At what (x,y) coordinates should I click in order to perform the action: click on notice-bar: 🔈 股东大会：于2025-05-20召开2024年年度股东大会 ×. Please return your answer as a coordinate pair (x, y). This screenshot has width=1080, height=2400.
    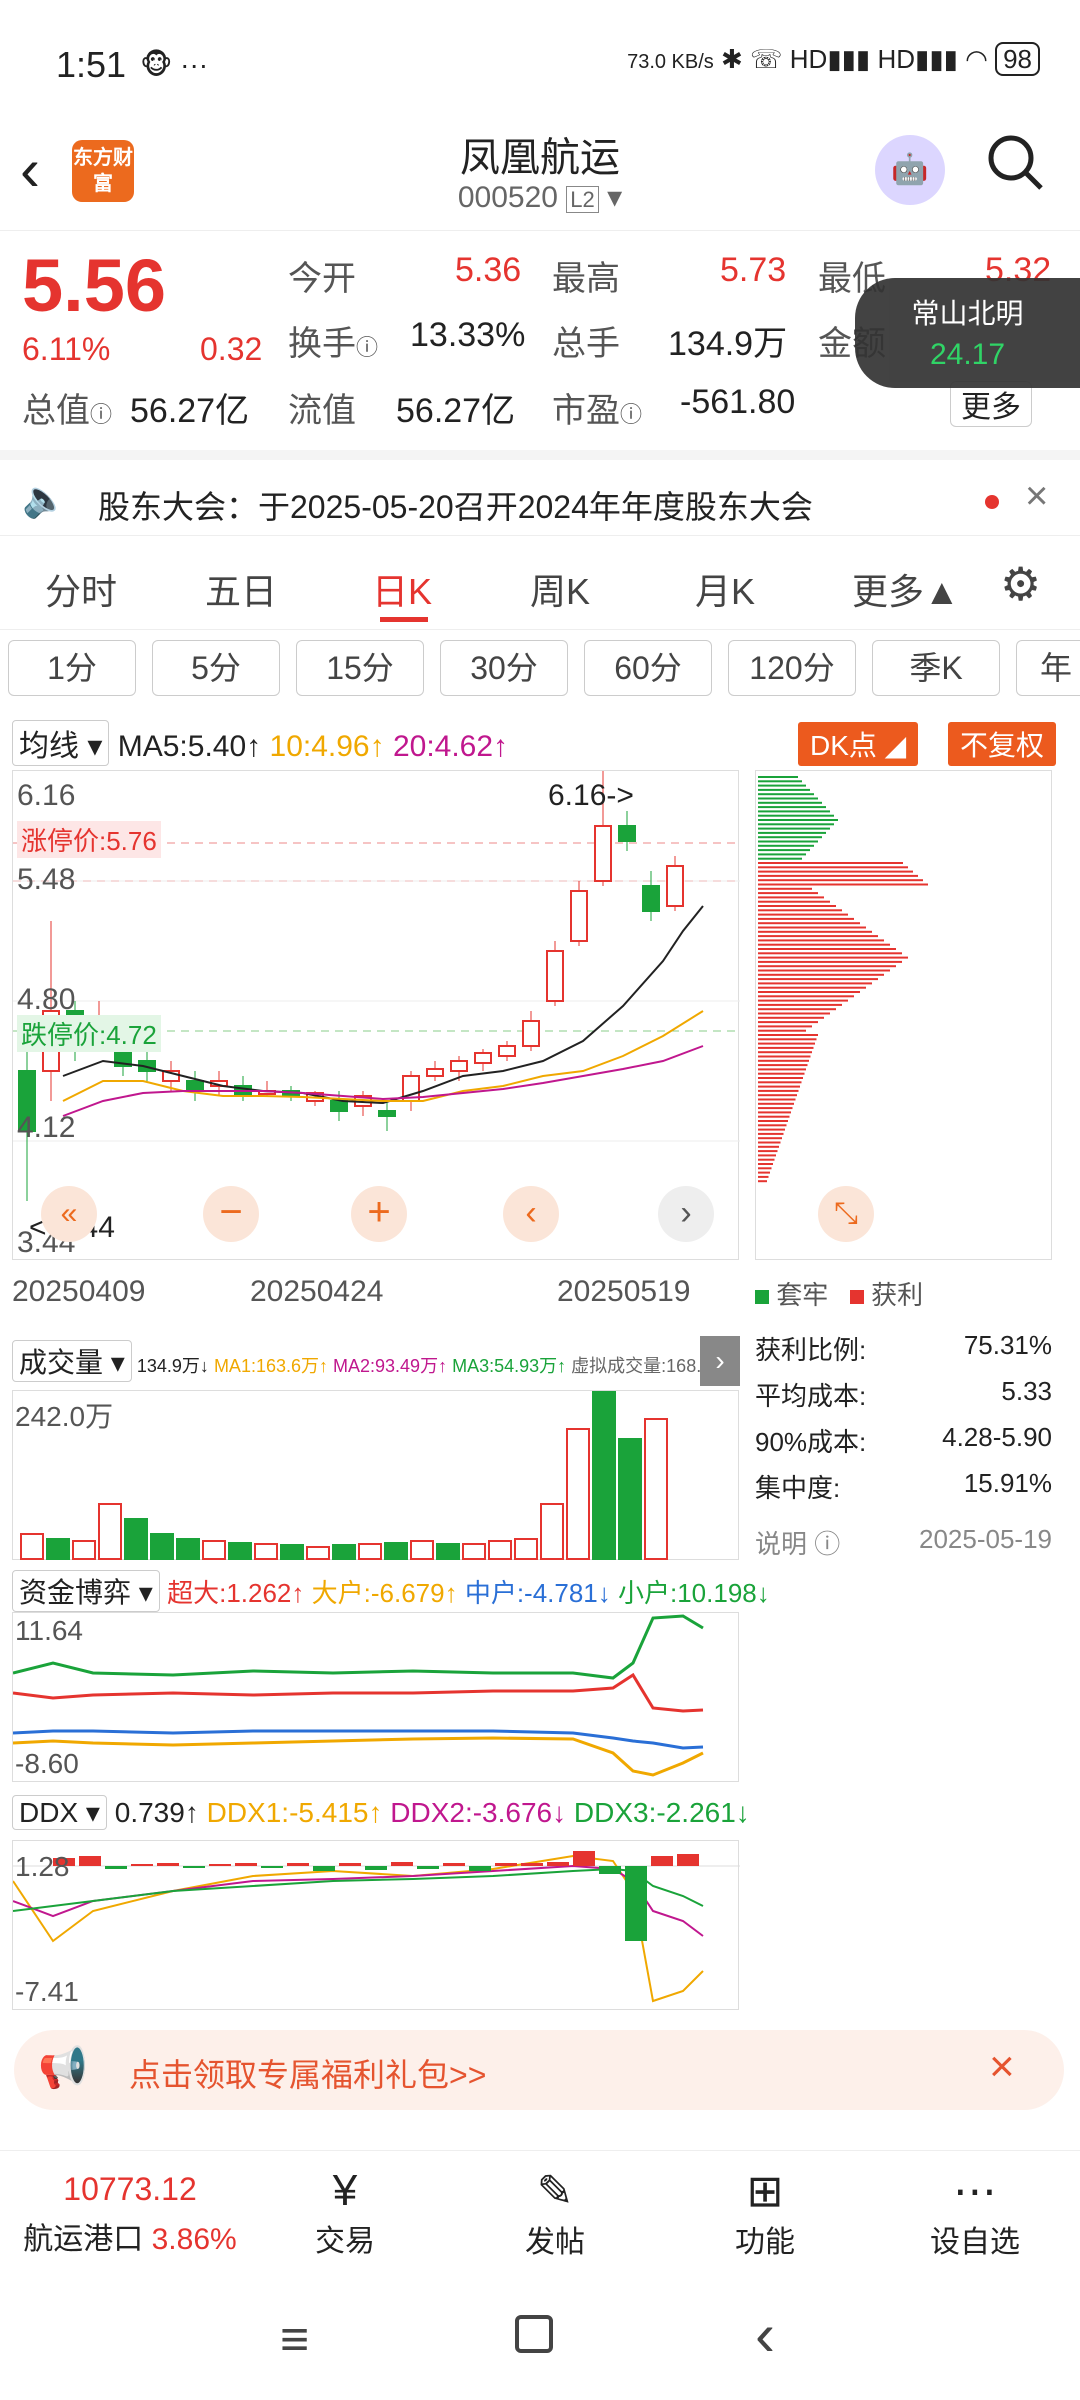
    Looking at the image, I should click on (540, 493).